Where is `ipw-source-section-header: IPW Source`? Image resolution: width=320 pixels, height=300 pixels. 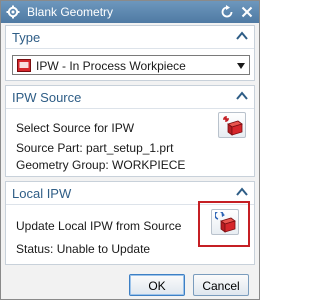 ipw-source-section-header: IPW Source is located at coordinates (130, 97).